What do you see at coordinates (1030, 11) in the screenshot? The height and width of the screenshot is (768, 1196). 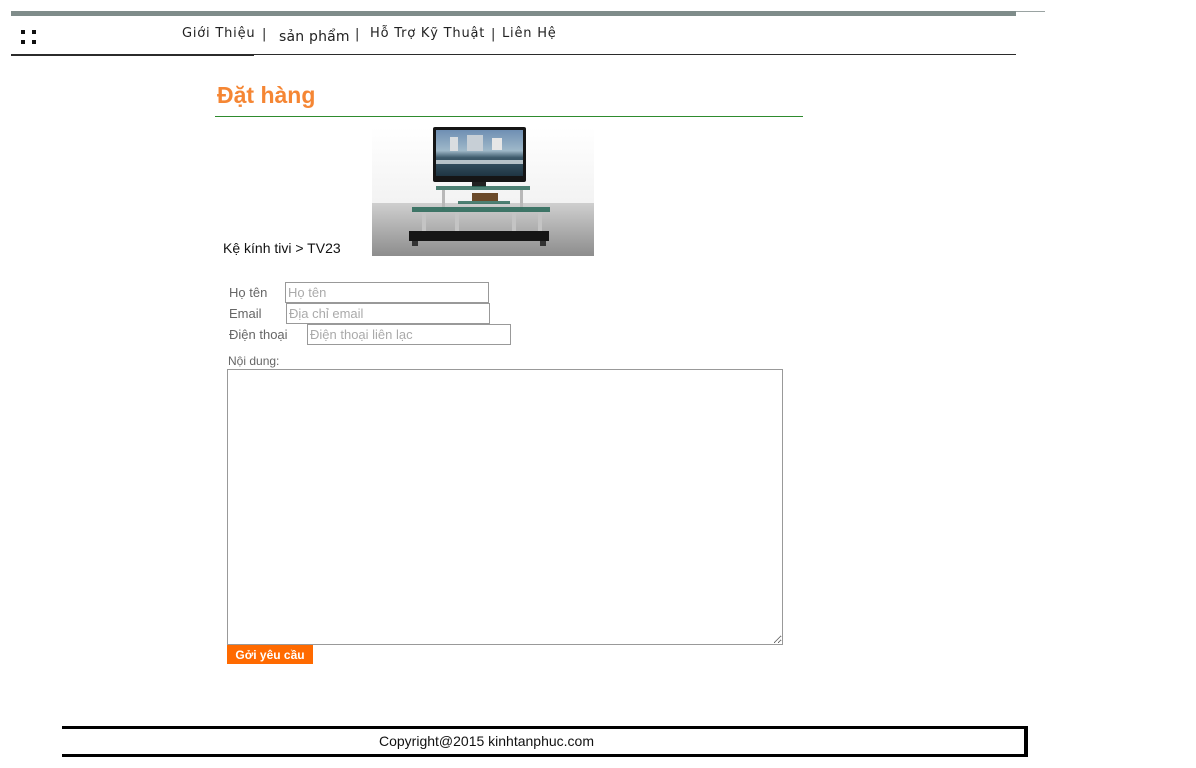 I see `top-bar-extension` at bounding box center [1030, 11].